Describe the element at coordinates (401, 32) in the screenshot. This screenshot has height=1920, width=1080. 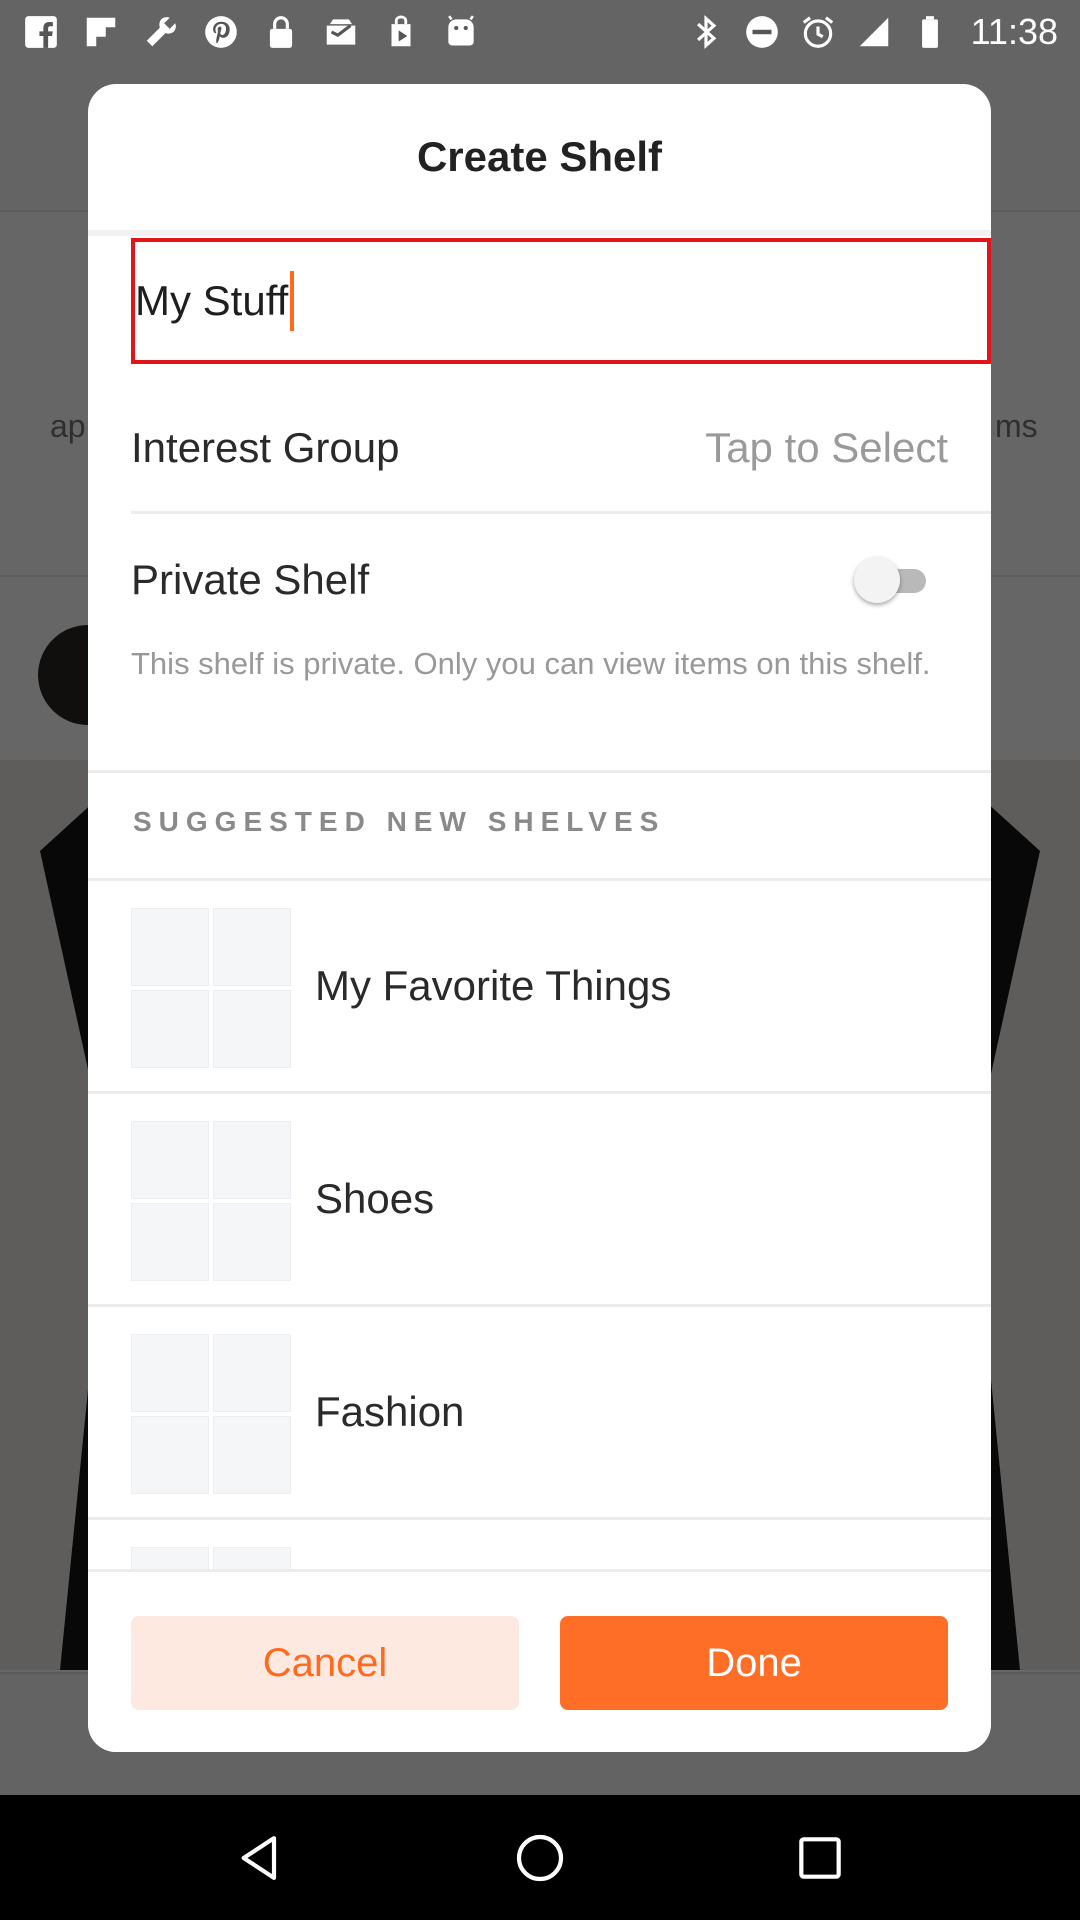
I see `play-store-icon` at that location.